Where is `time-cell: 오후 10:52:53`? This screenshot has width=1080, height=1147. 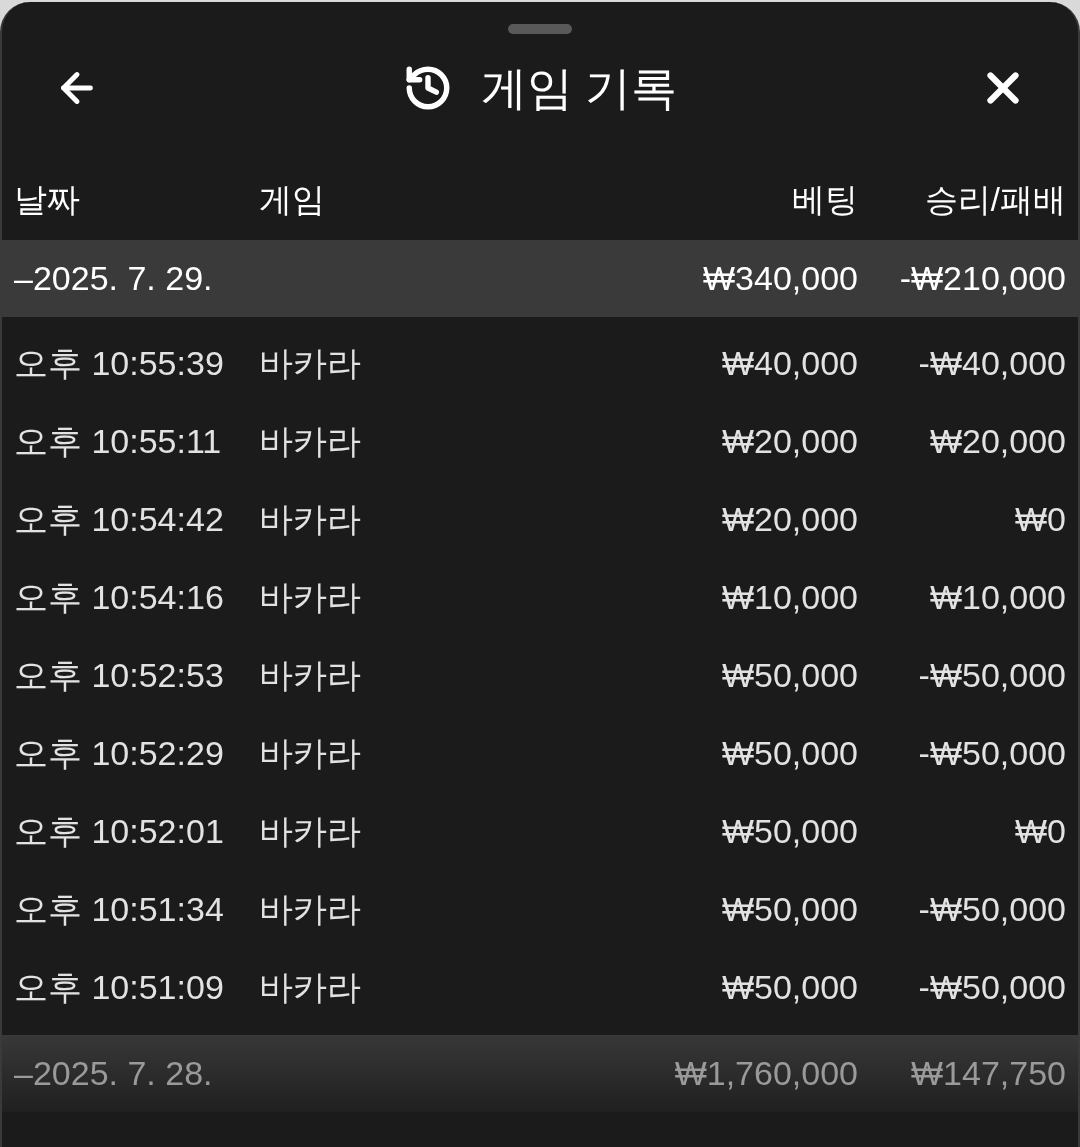
time-cell: 오후 10:52:53 is located at coordinates (119, 674).